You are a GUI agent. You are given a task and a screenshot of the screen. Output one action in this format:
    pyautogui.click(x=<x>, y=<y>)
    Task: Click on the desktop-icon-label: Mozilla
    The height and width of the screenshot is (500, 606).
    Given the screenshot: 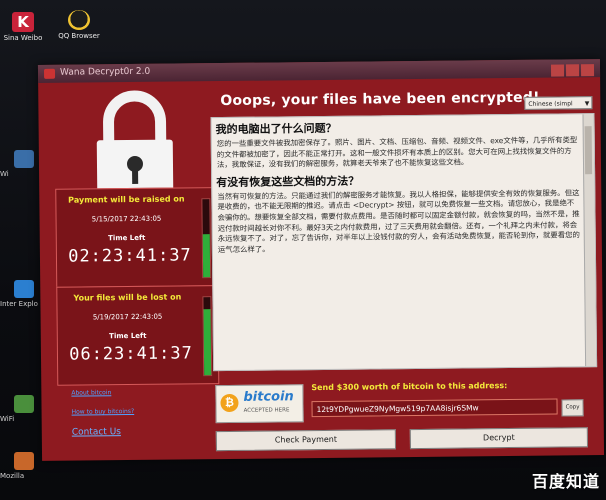 What is the action you would take?
    pyautogui.click(x=12, y=476)
    